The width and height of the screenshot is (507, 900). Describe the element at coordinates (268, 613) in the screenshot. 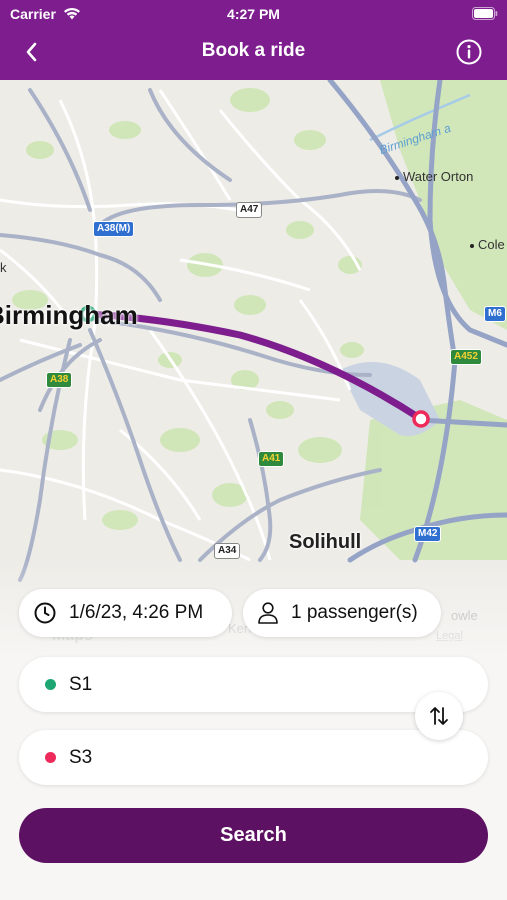

I see `person-icon` at that location.